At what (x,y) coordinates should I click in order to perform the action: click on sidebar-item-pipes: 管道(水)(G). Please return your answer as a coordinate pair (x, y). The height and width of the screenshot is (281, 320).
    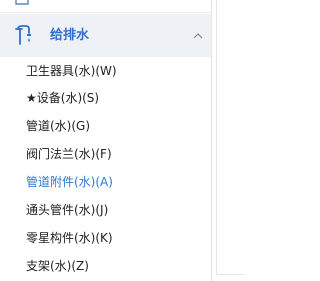
    Looking at the image, I should click on (105, 126).